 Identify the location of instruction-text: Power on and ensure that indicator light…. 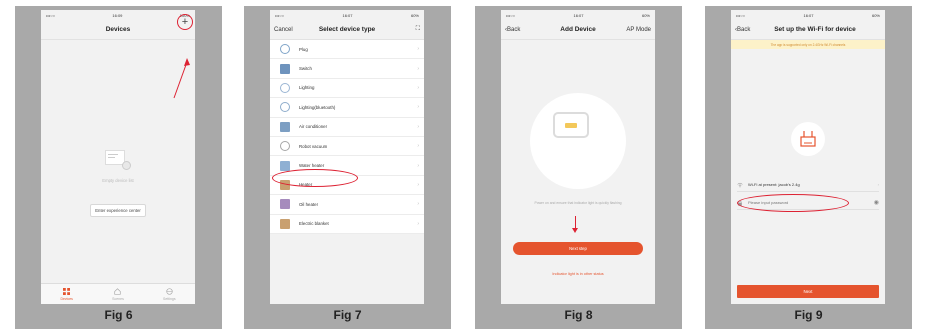
(578, 203).